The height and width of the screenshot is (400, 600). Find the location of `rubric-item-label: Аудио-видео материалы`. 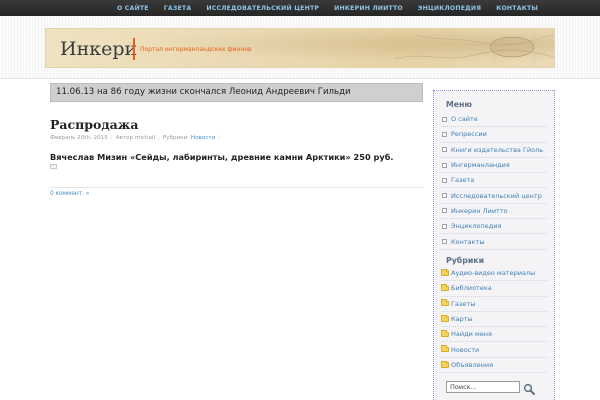

rubric-item-label: Аудио-видео материалы is located at coordinates (493, 273).